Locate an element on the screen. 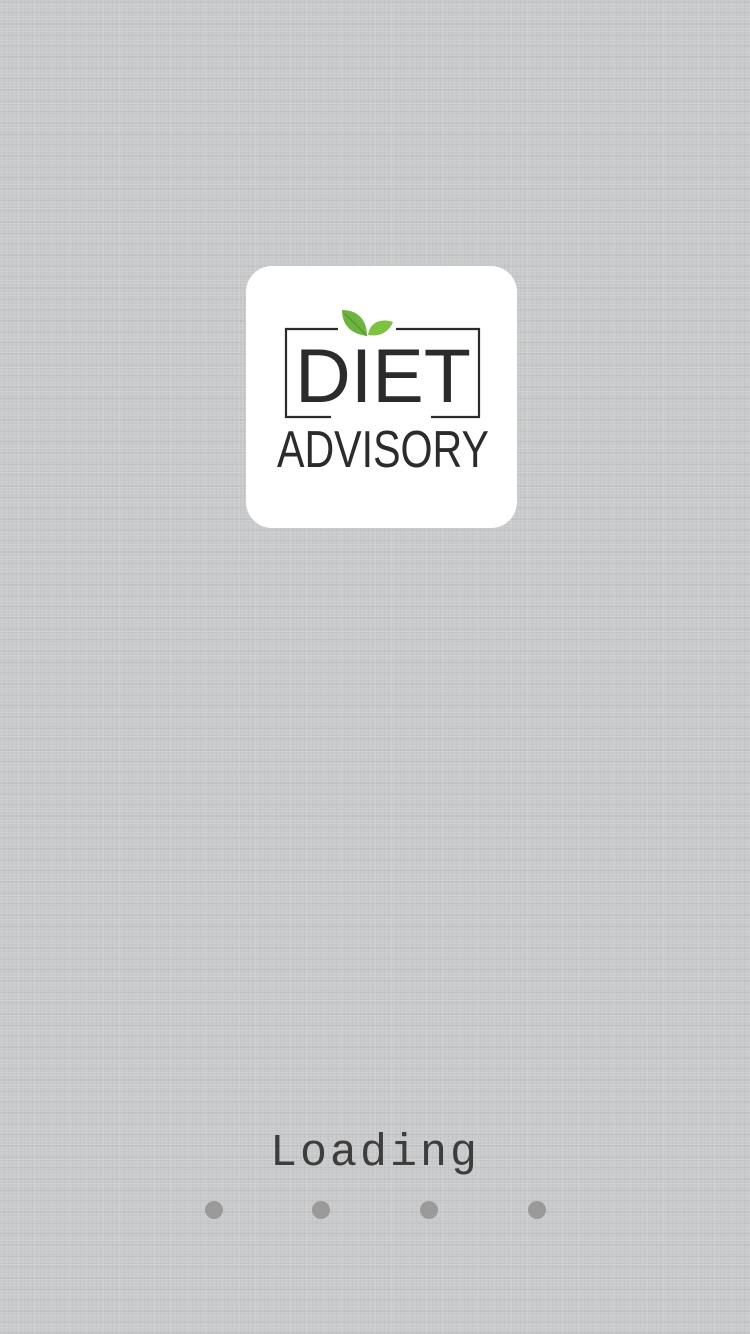 The height and width of the screenshot is (1334, 750). logo-word-advisory: ADVISORY is located at coordinates (383, 450).